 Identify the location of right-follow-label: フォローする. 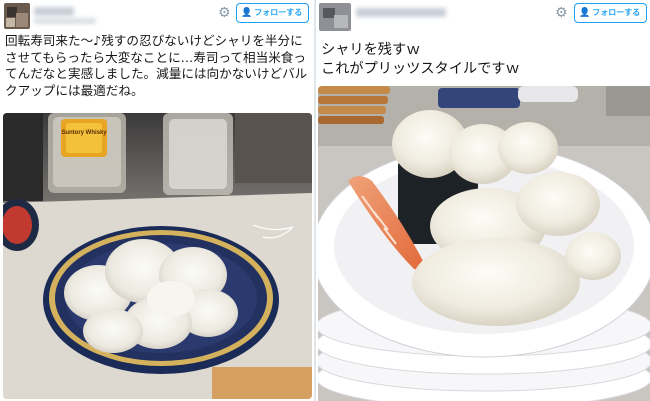
(616, 12).